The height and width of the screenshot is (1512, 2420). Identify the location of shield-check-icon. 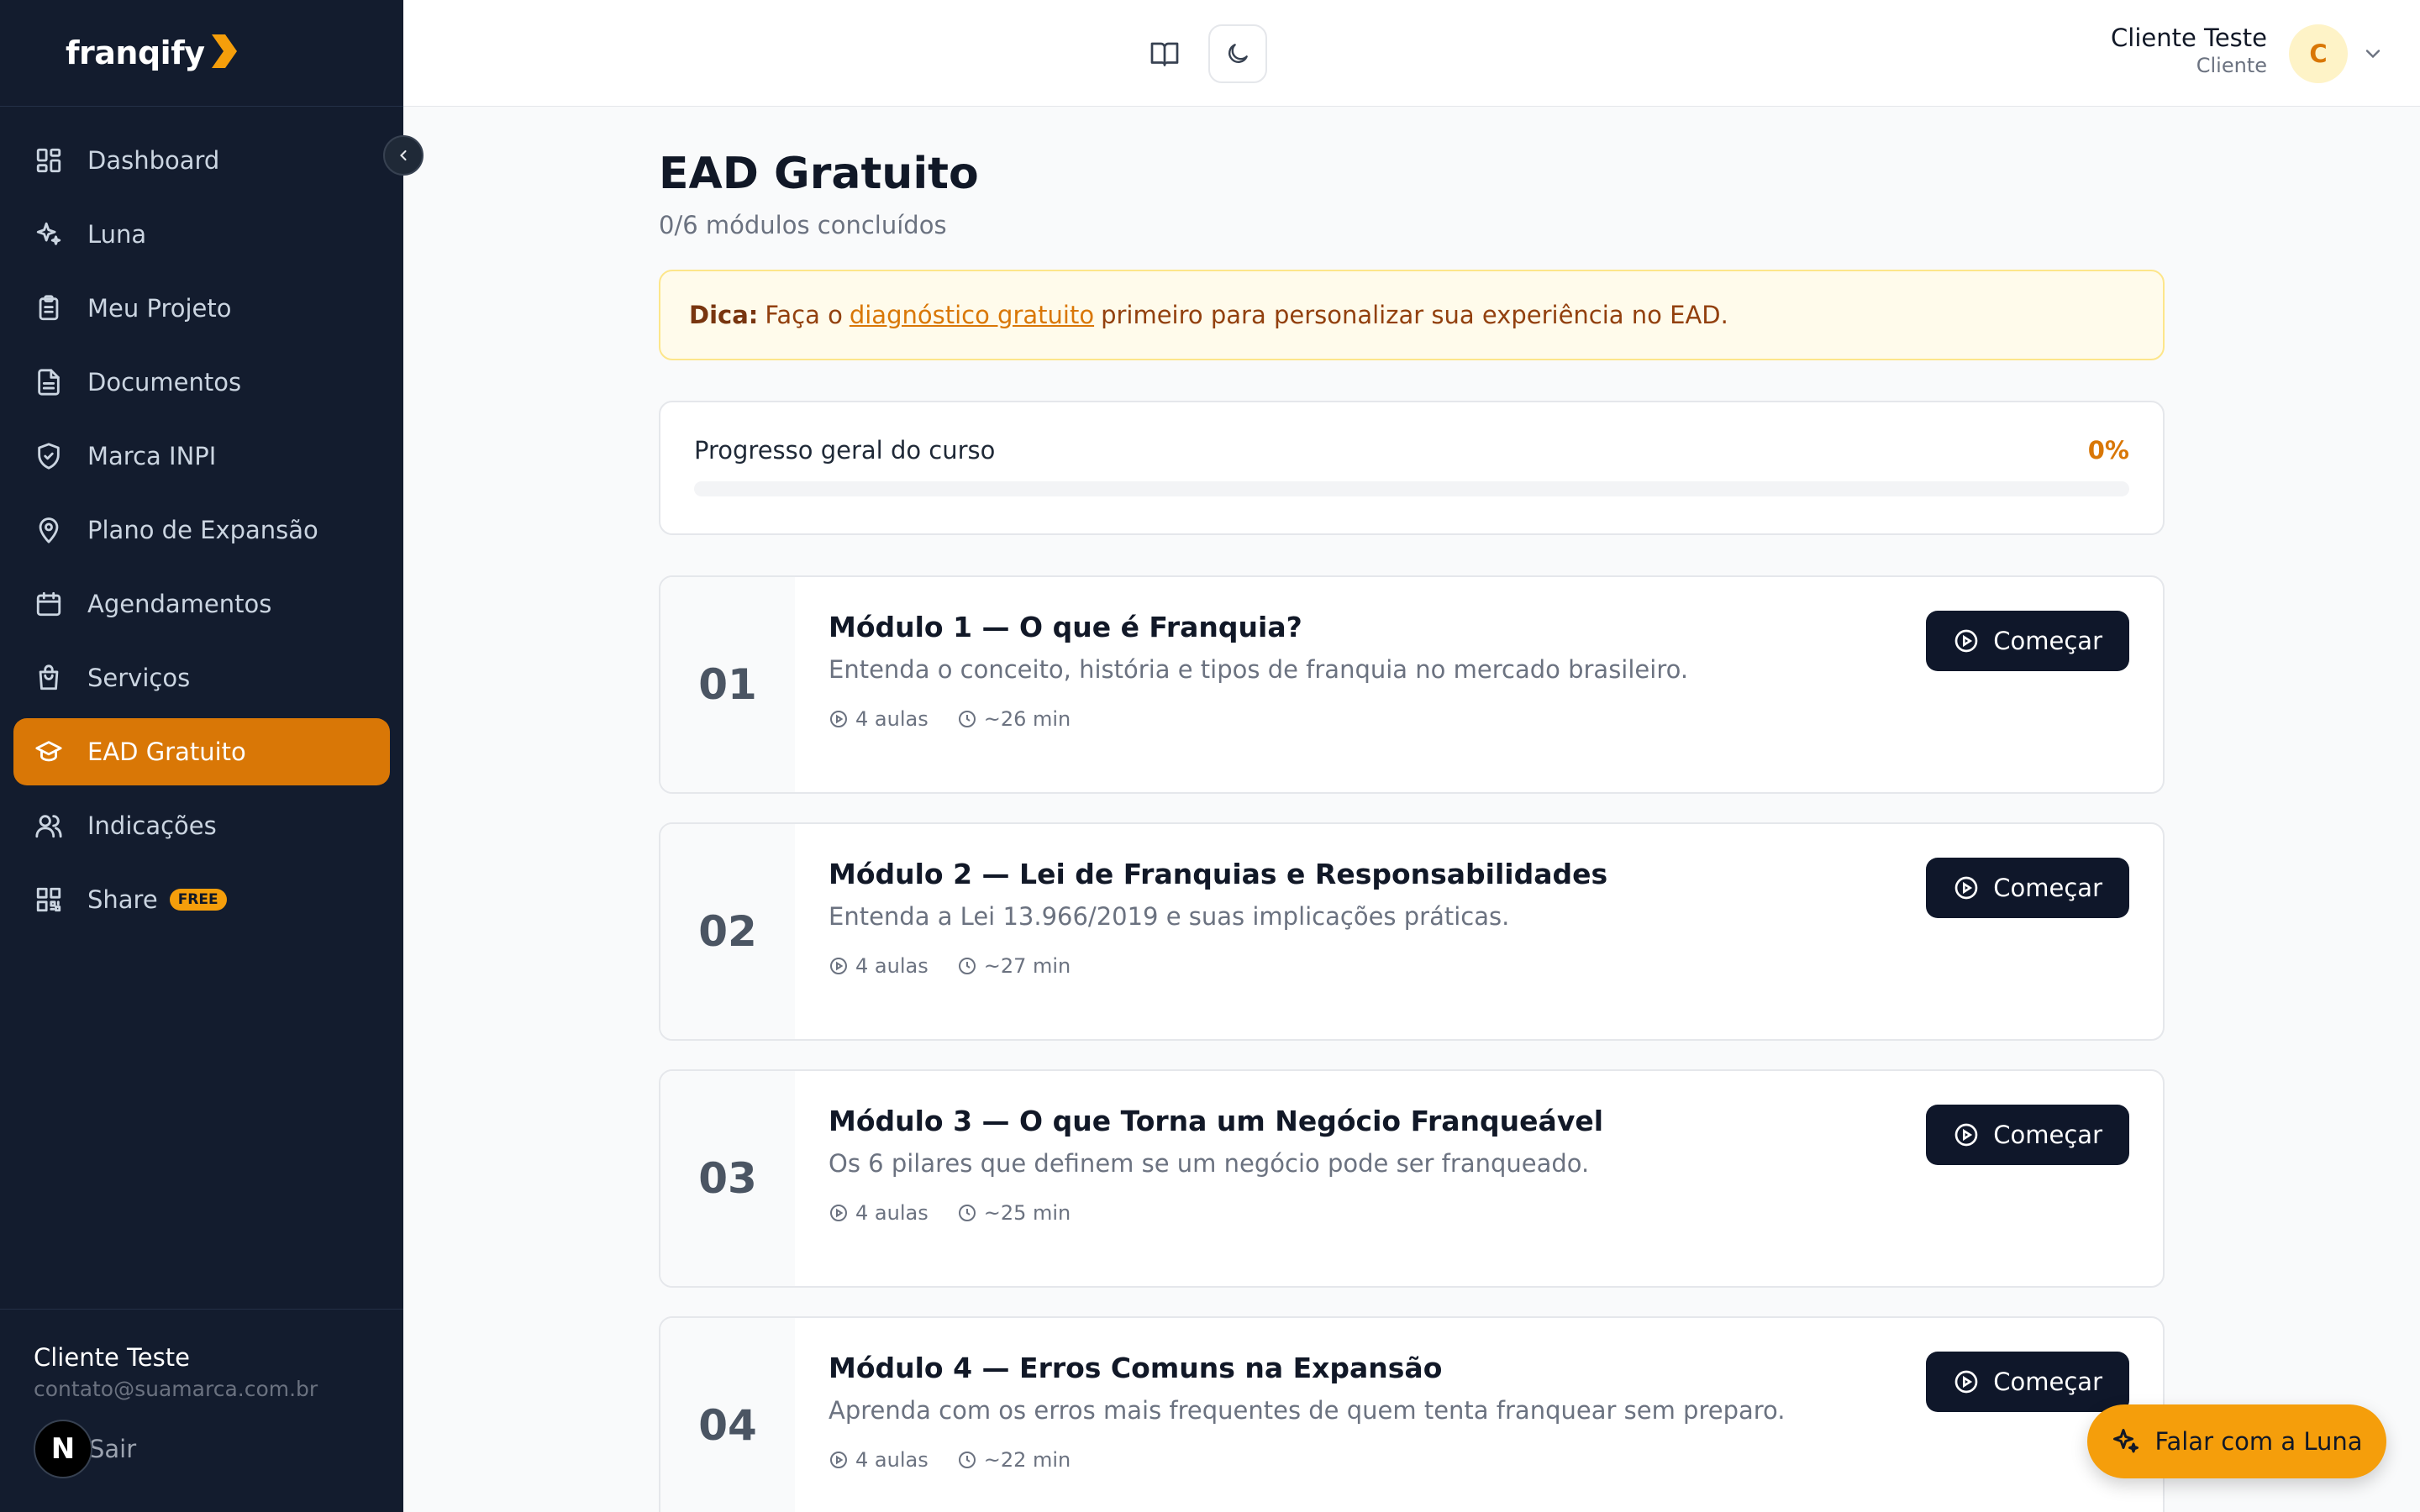
(49, 456).